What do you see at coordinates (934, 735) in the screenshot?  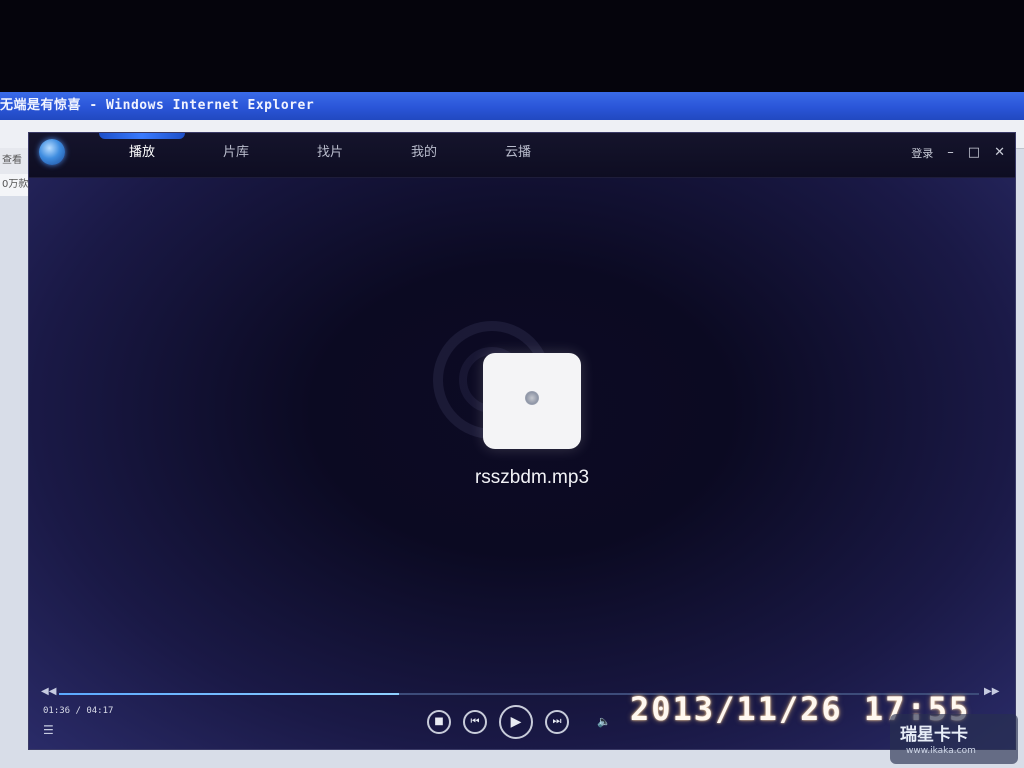 I see `watermark-title: 瑞星卡卡` at bounding box center [934, 735].